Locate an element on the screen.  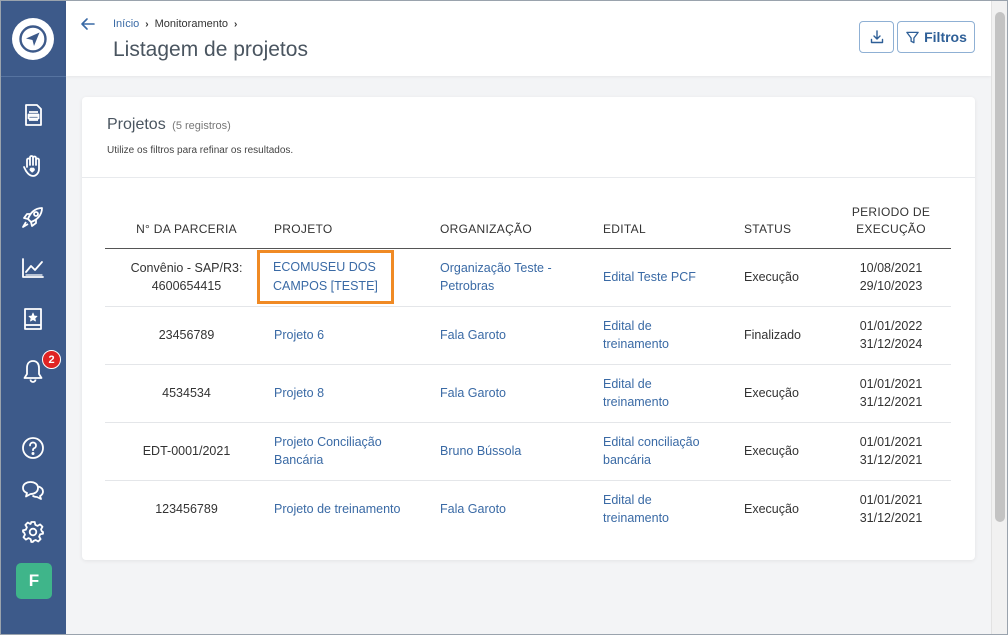
cell-projeto: Projeto de treinamento is located at coordinates (351, 509).